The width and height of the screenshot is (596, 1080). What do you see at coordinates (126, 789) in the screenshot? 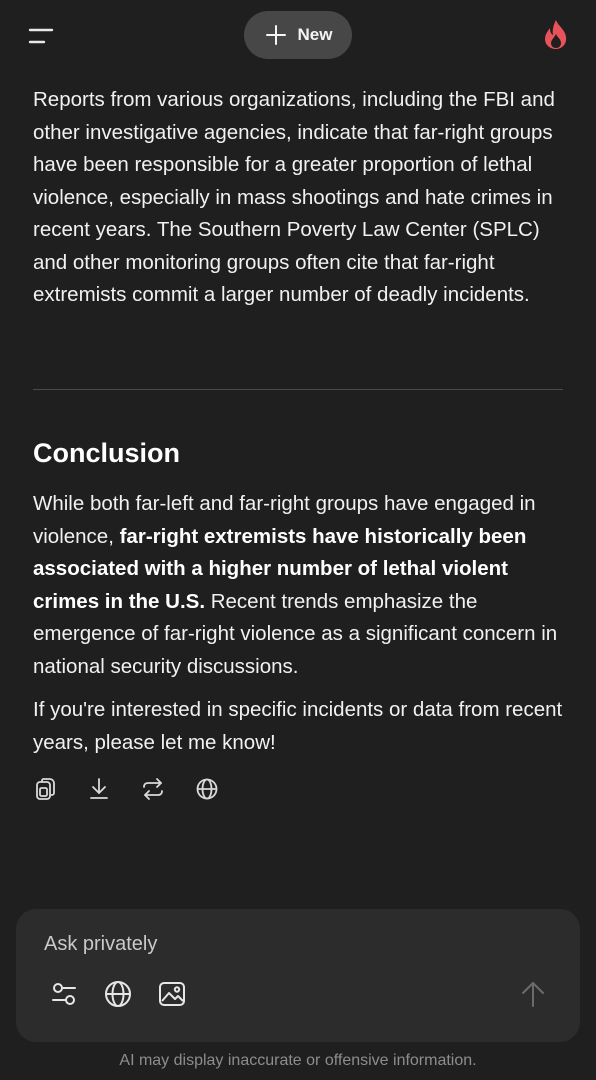
I see `message-actions` at bounding box center [126, 789].